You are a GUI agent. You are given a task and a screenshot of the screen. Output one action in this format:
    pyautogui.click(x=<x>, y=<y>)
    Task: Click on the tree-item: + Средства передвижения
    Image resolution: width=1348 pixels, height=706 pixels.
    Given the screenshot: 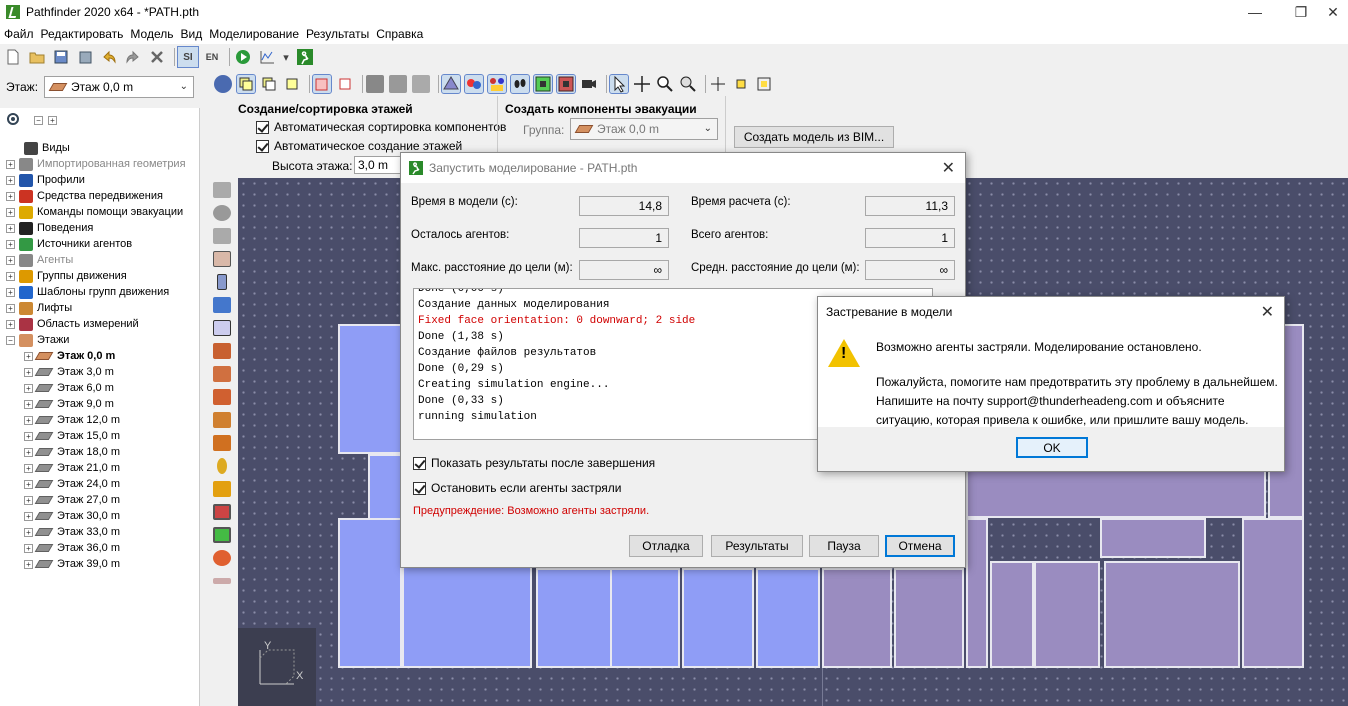 What is the action you would take?
    pyautogui.click(x=84, y=196)
    